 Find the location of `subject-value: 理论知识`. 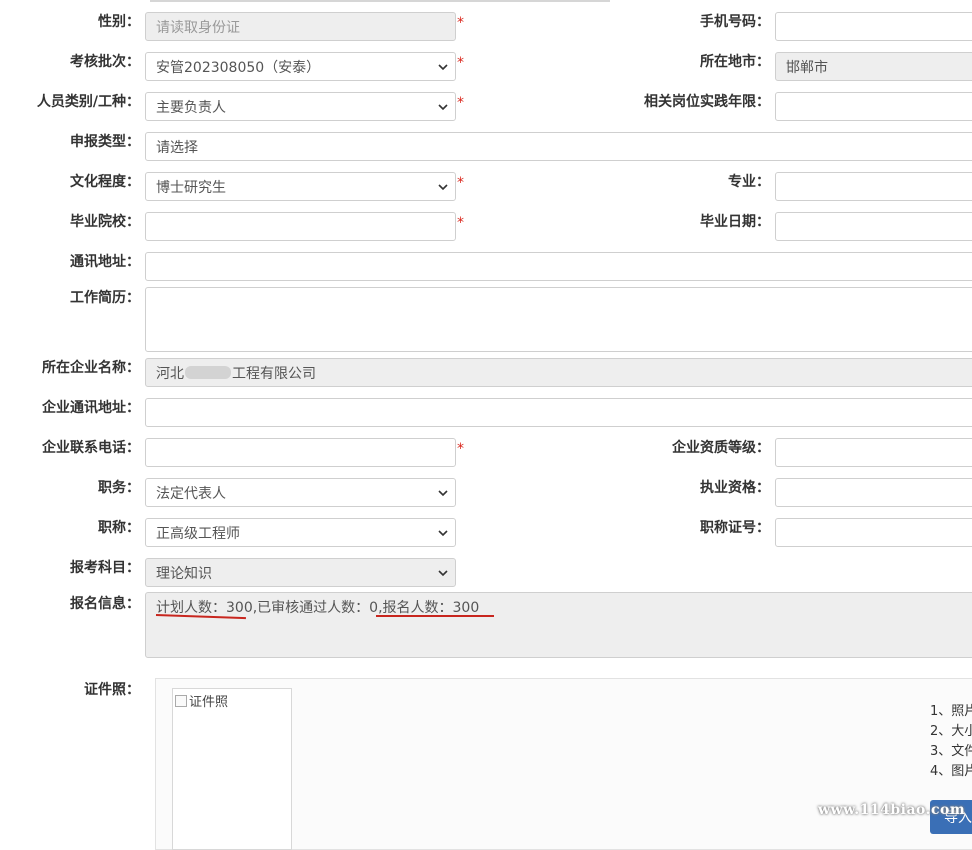

subject-value: 理论知识 is located at coordinates (184, 573).